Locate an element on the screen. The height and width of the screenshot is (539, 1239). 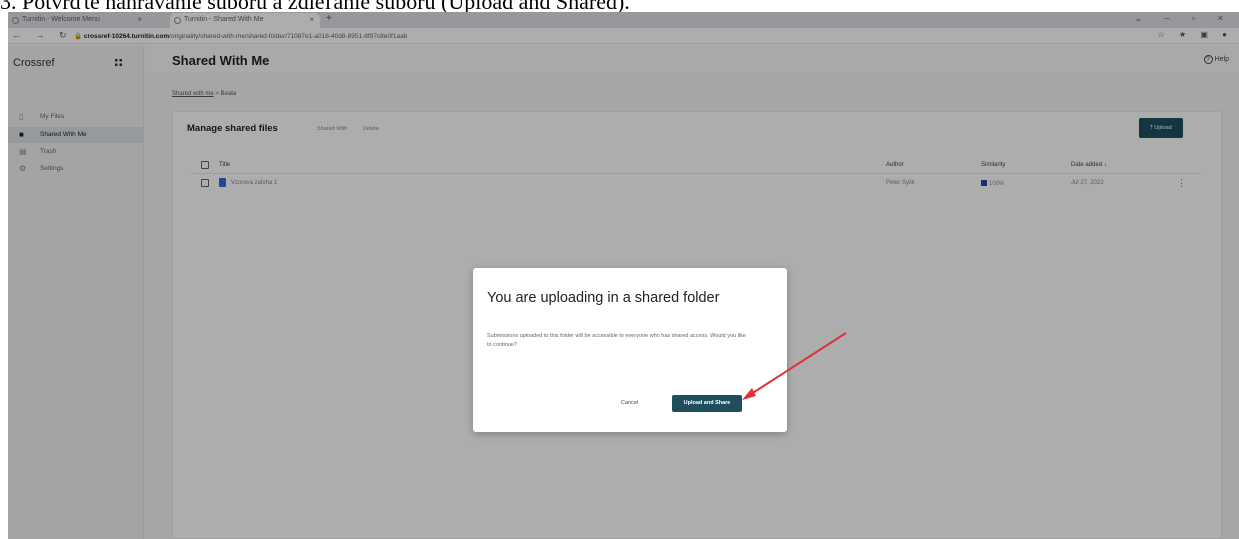
dialog-title: You are uploading in a shared folder is located at coordinates (603, 298).